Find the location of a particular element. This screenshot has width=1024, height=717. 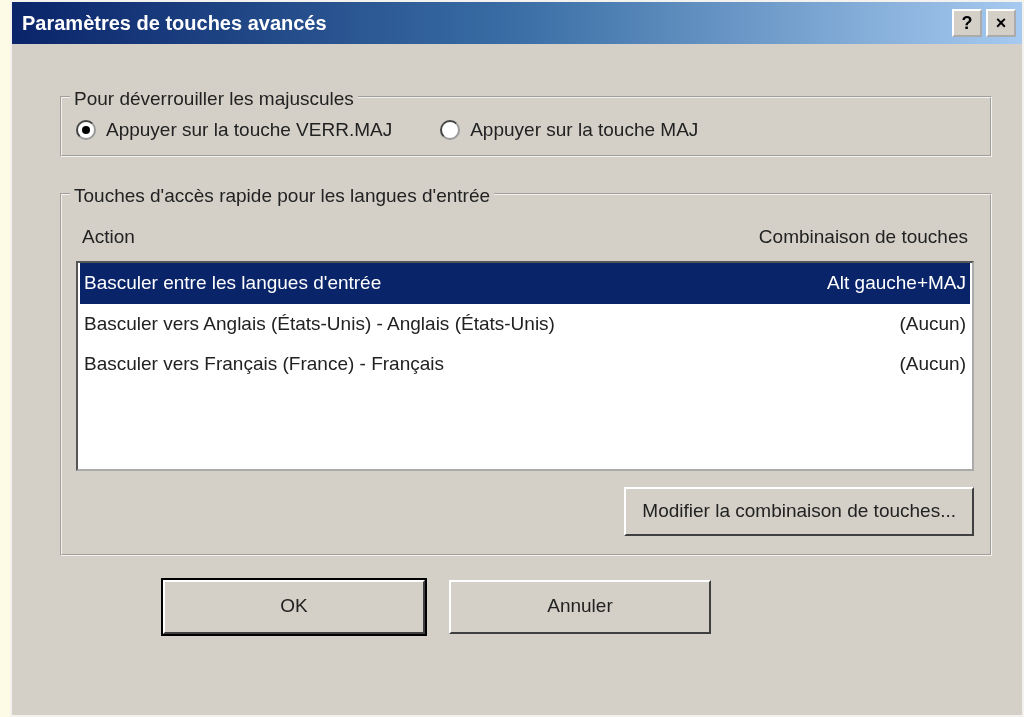

list-row: Basculer entre les langues d'entrée Alt gauche+MAJ is located at coordinates (525, 283).